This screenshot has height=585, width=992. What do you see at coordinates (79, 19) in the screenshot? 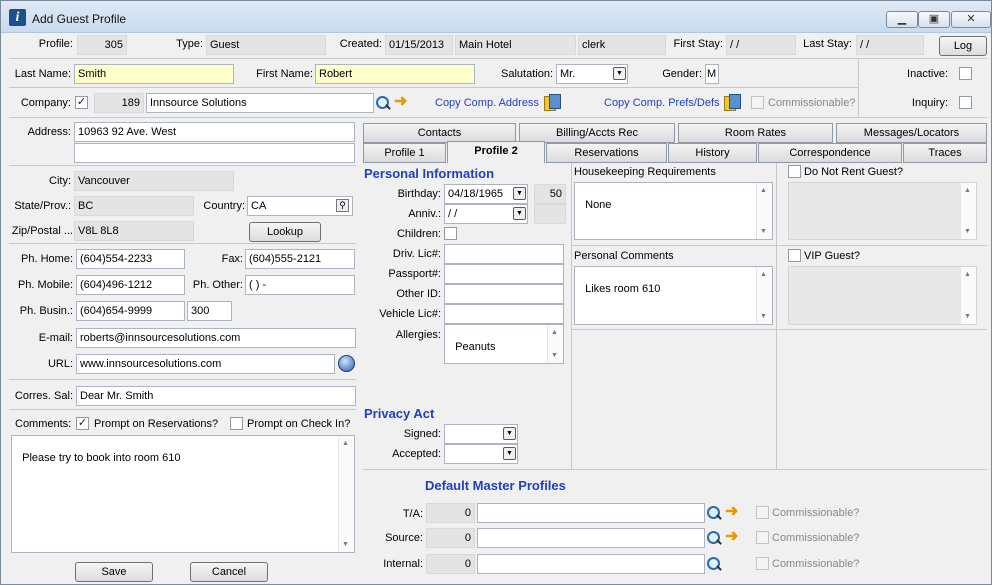
I see `window-title: Add Guest Profile` at bounding box center [79, 19].